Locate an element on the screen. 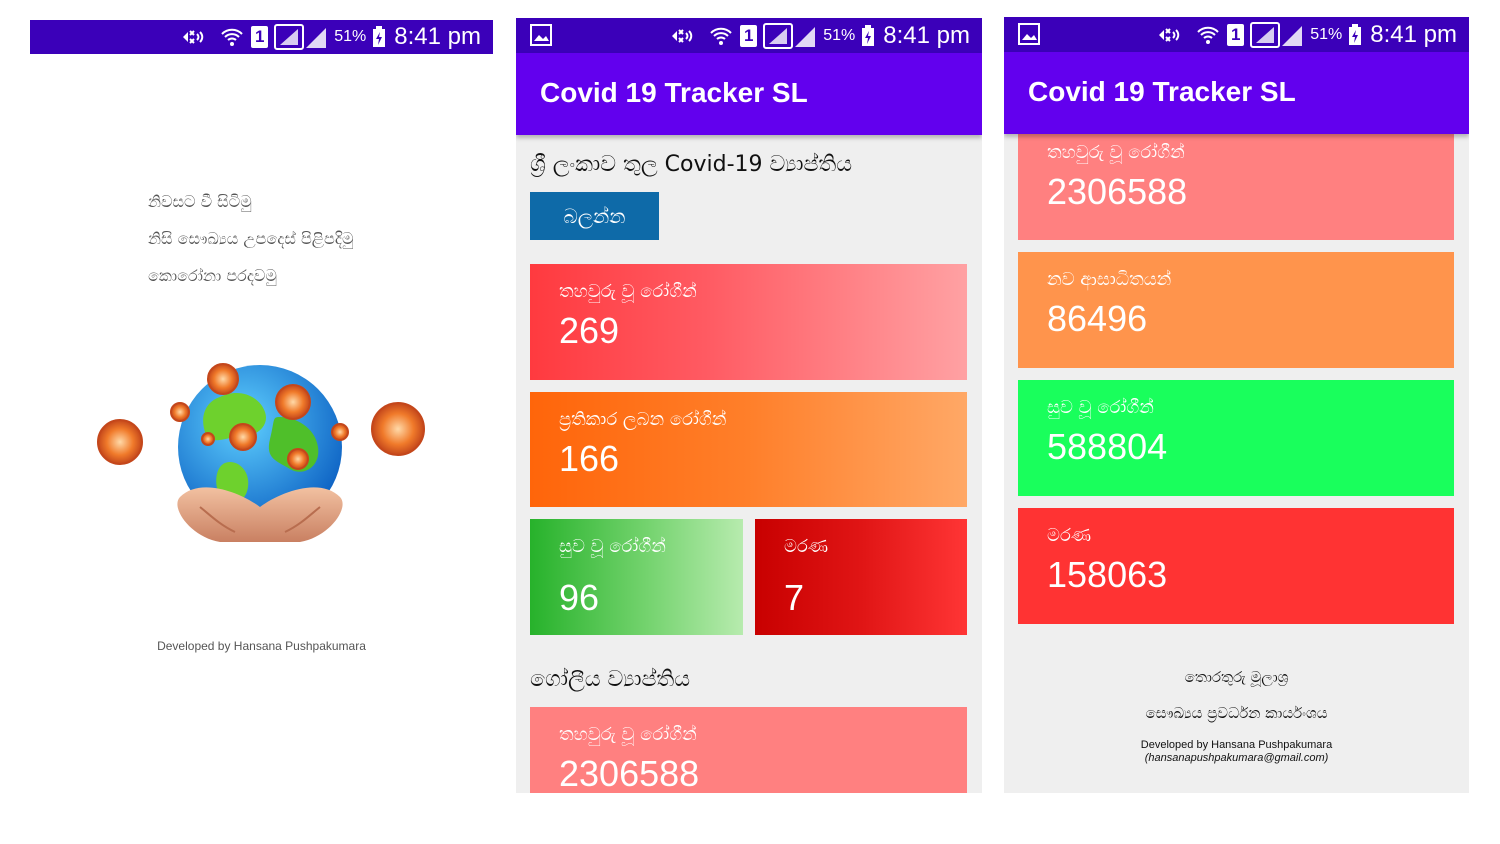 The image size is (1500, 844). local-section-title: ශ්‍රී ලංකාව තුල Covid-19 ව්‍යාප්තිය is located at coordinates (691, 164).